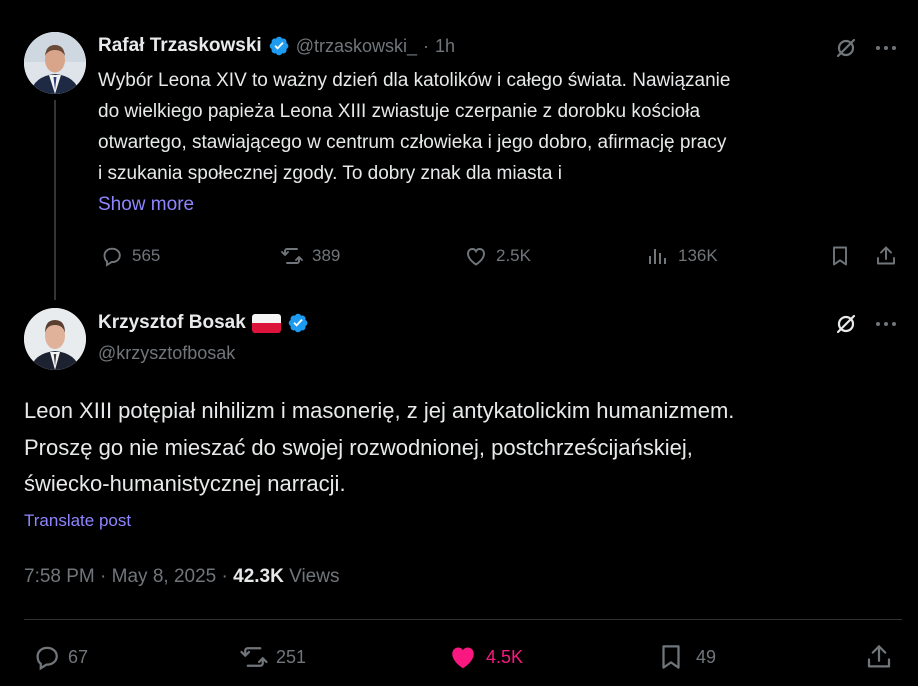  I want to click on views-count: 42.3K, so click(258, 576).